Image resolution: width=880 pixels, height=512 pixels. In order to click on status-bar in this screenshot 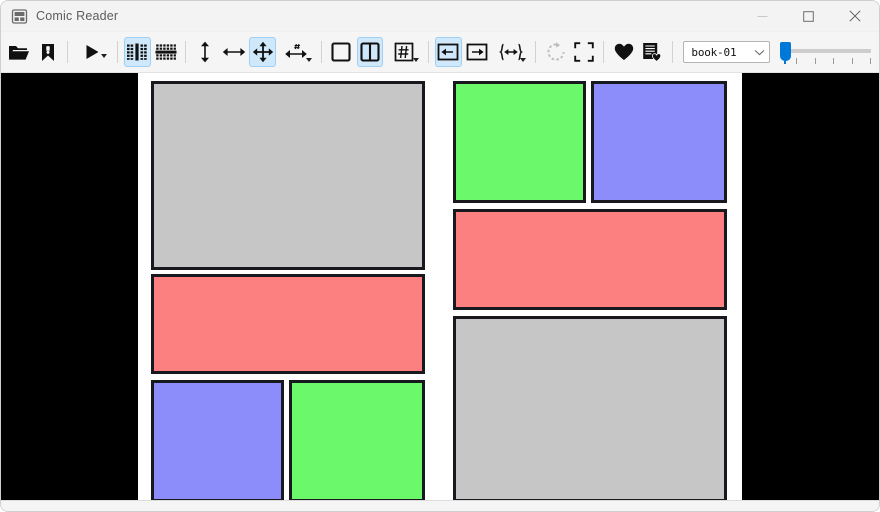, I will do `click(440, 505)`.